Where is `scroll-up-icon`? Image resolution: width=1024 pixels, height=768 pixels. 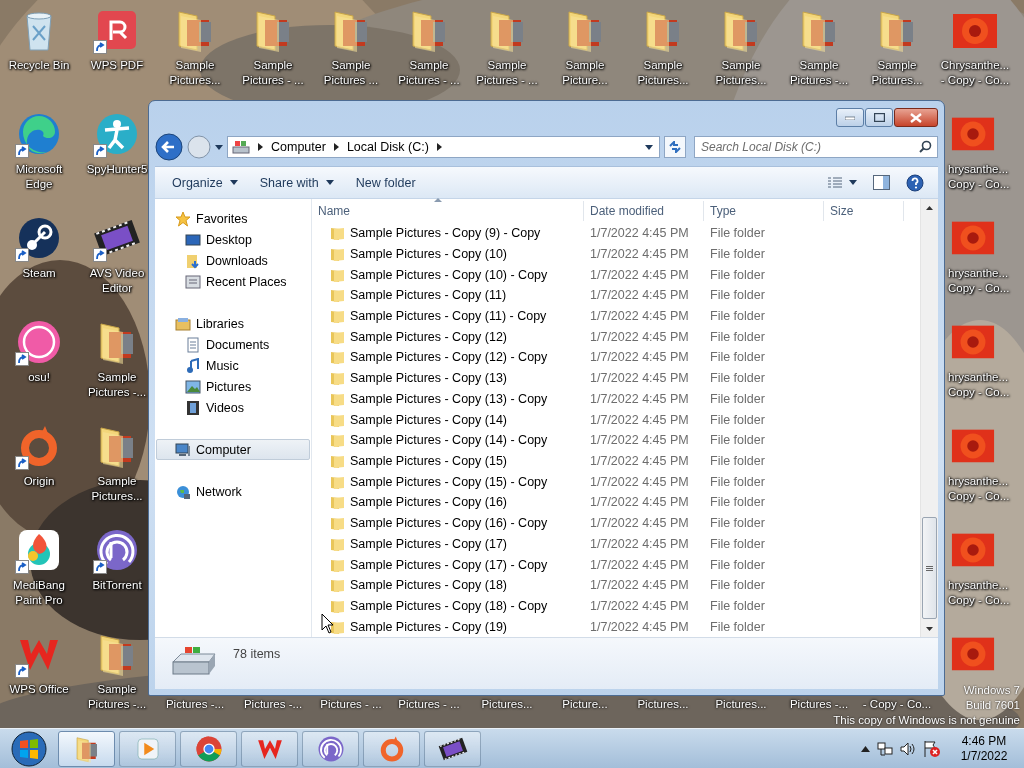 scroll-up-icon is located at coordinates (929, 207).